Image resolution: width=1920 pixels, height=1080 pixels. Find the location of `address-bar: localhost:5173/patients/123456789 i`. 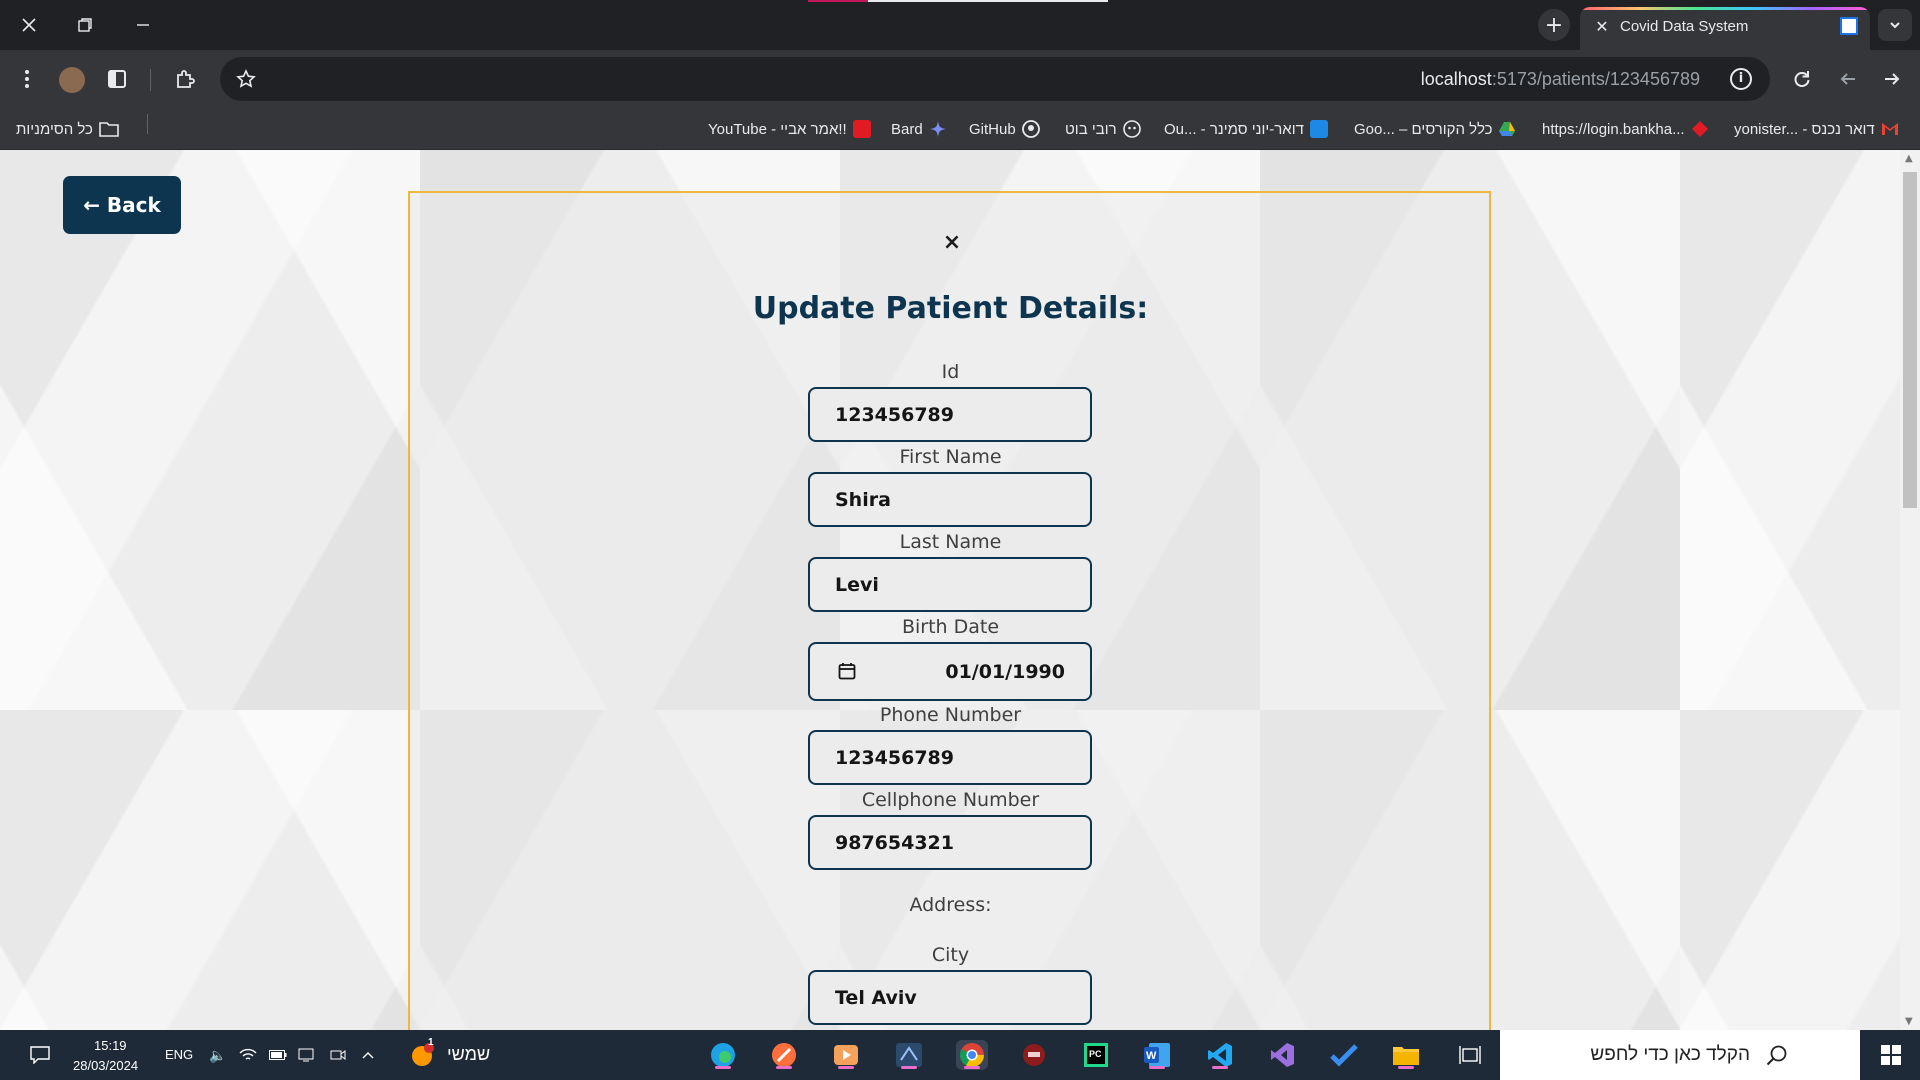

address-bar: localhost:5173/patients/123456789 i is located at coordinates (995, 79).